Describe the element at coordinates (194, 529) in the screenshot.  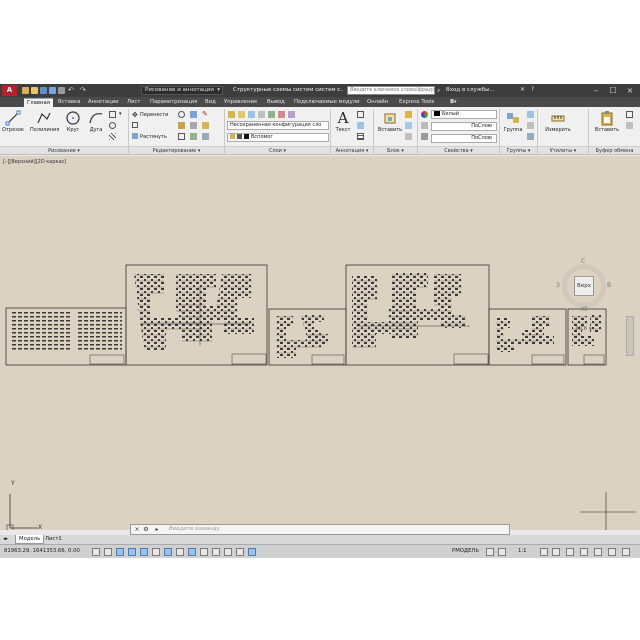
I see `command-input: Введите команду` at that location.